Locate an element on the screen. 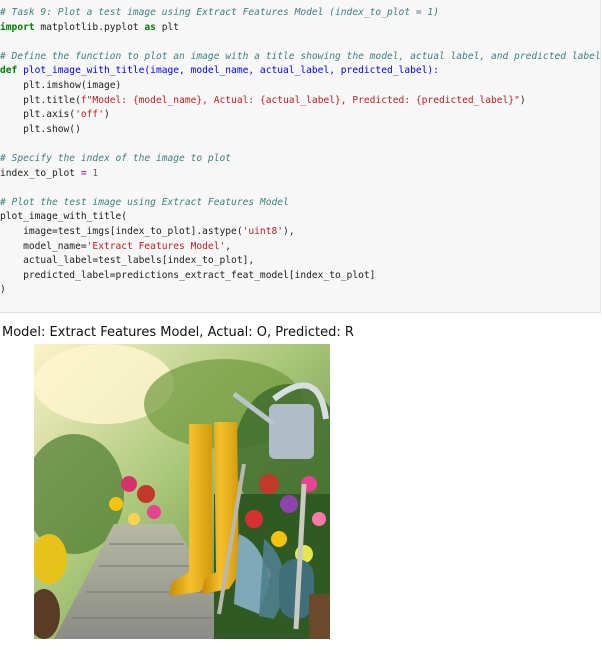 The image size is (602, 660). code-line: # Specify the index of the image to plot is located at coordinates (116, 158).